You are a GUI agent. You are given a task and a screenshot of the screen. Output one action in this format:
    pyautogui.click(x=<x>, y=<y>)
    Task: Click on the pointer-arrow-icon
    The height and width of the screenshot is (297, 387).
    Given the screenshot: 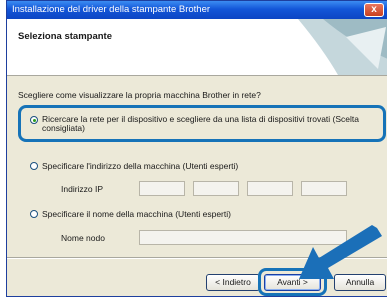 What is the action you would take?
    pyautogui.click(x=340, y=252)
    